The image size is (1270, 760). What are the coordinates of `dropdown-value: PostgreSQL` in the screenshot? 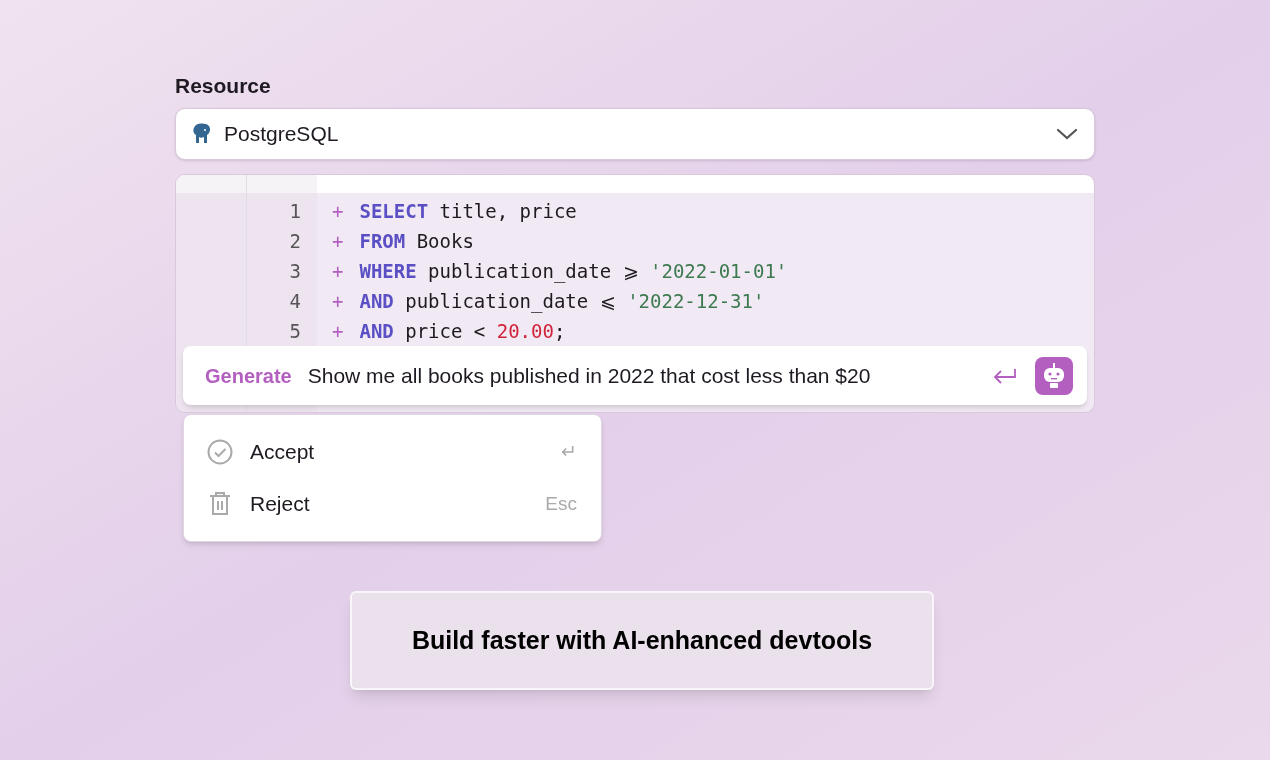 It's located at (282, 134).